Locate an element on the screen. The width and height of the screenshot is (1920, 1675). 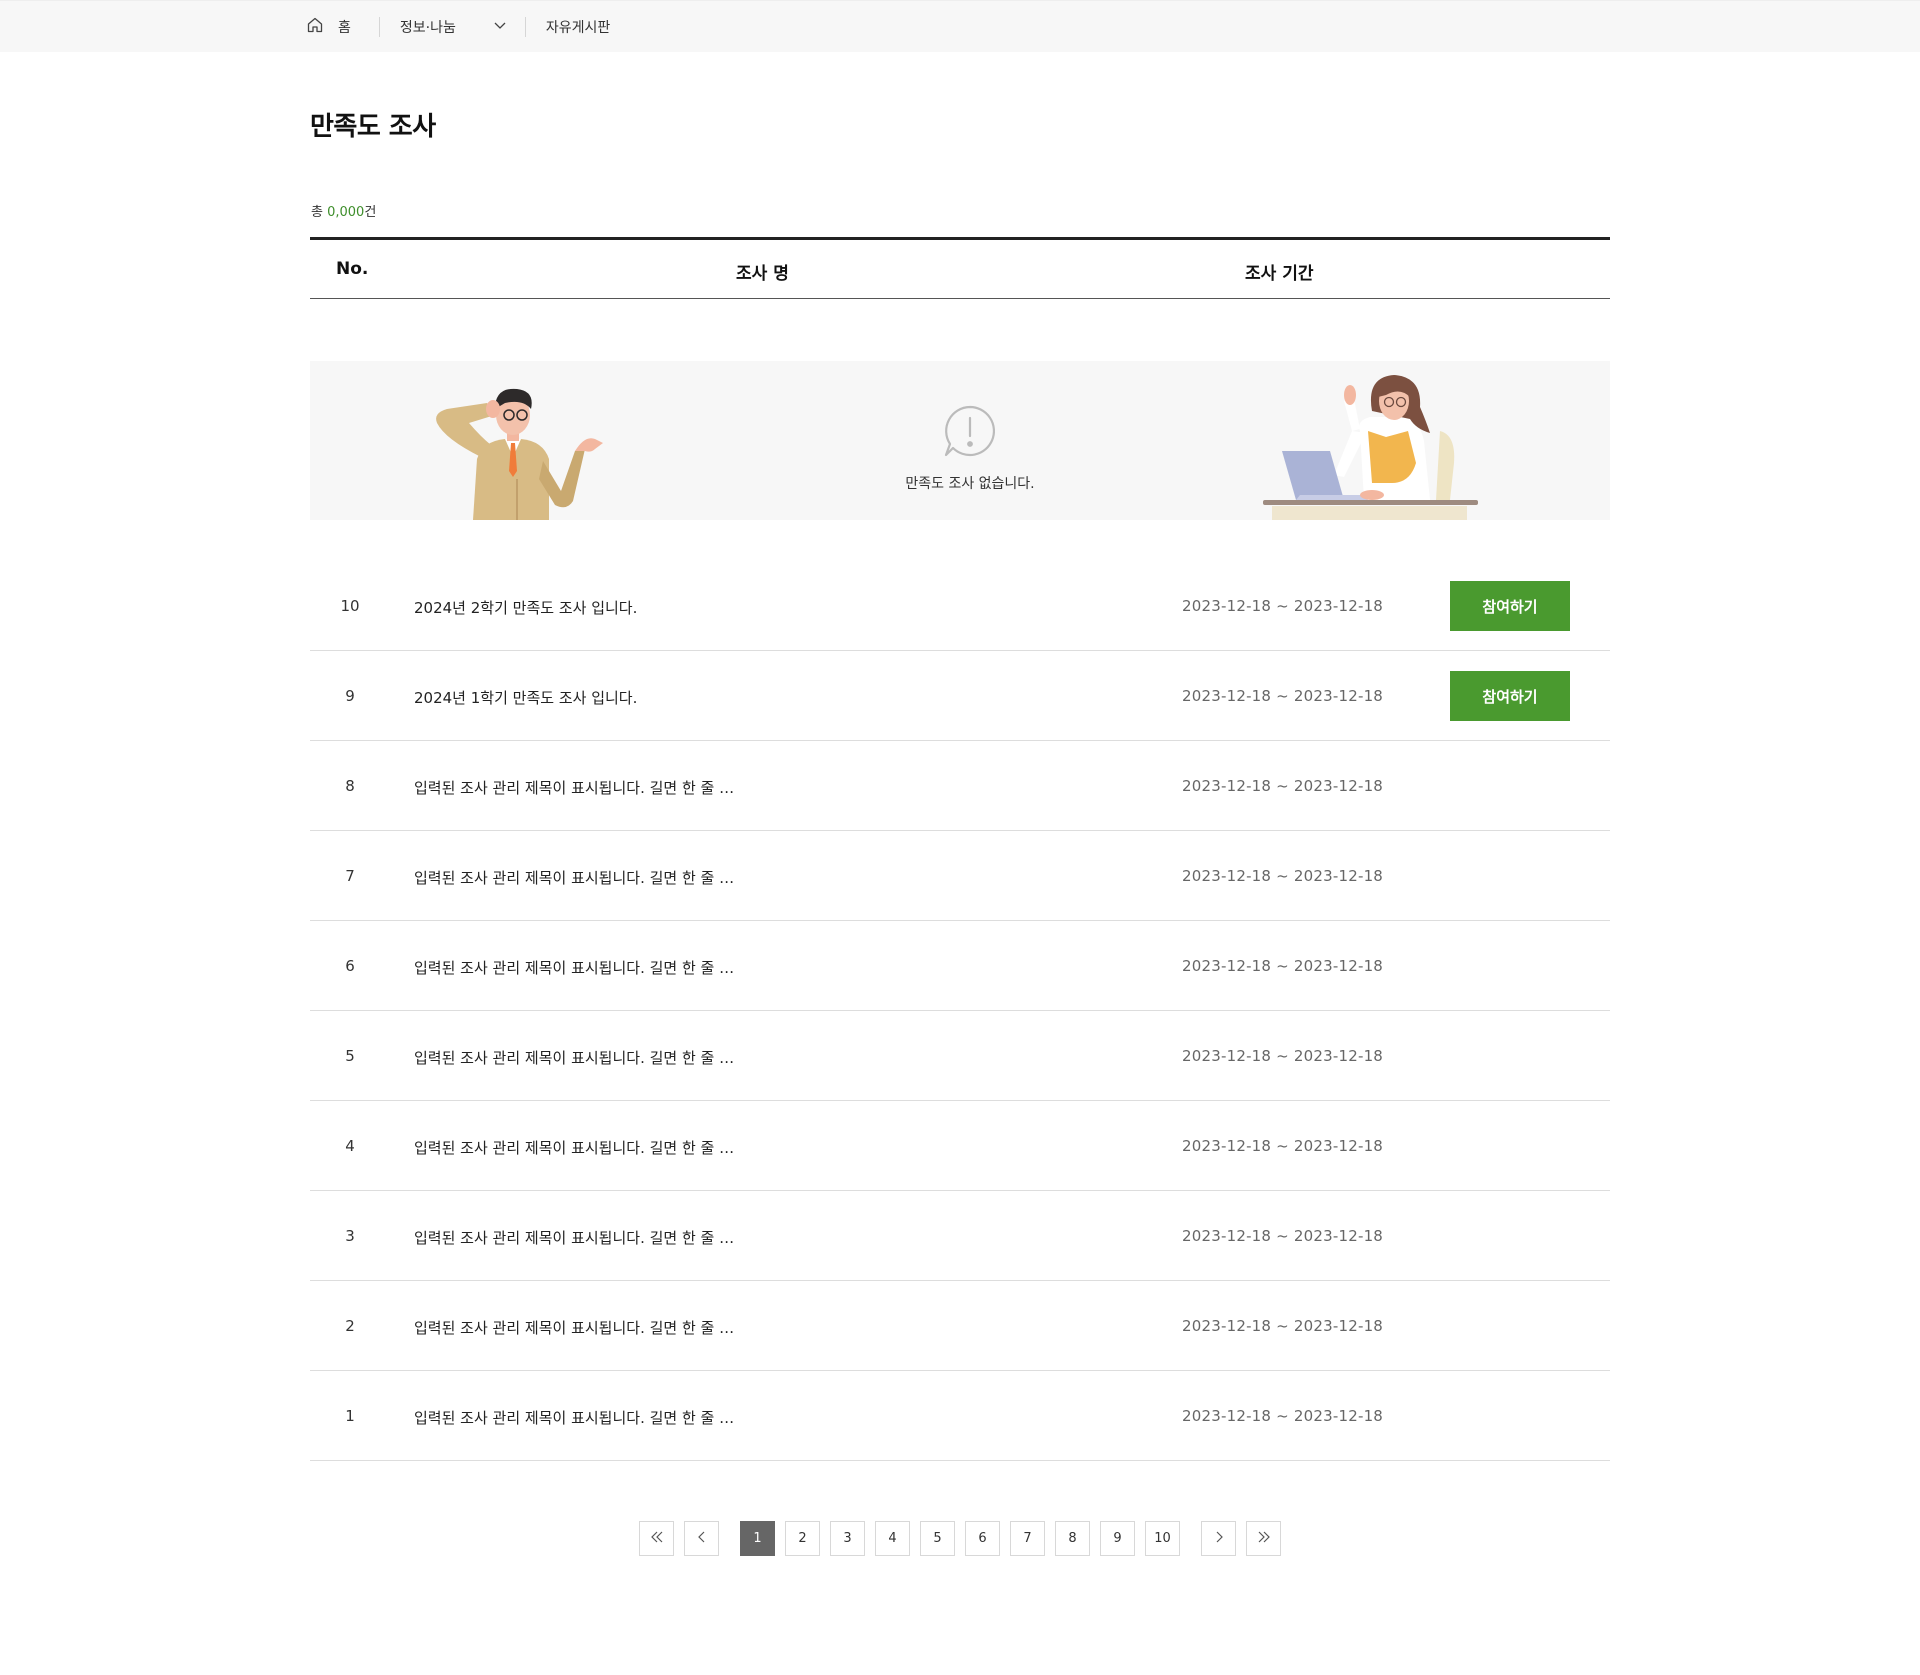
row-number: 4 is located at coordinates (350, 1146).